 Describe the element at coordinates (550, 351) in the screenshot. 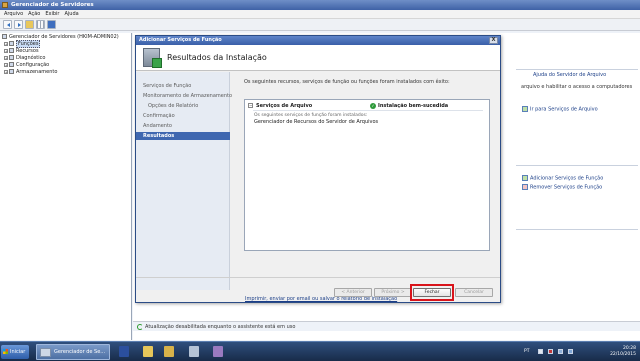

I see `action-center-icon` at that location.